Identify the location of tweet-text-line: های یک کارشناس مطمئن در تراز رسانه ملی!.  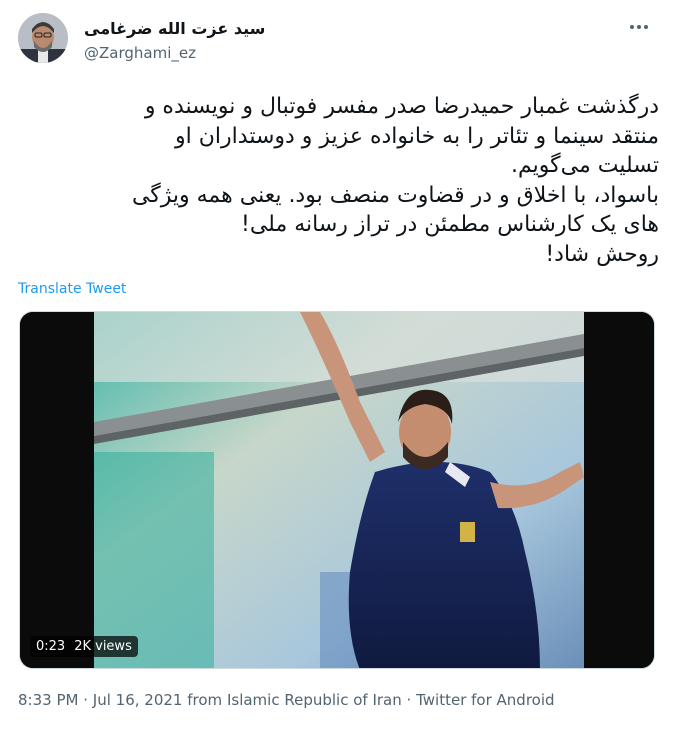
(450, 224).